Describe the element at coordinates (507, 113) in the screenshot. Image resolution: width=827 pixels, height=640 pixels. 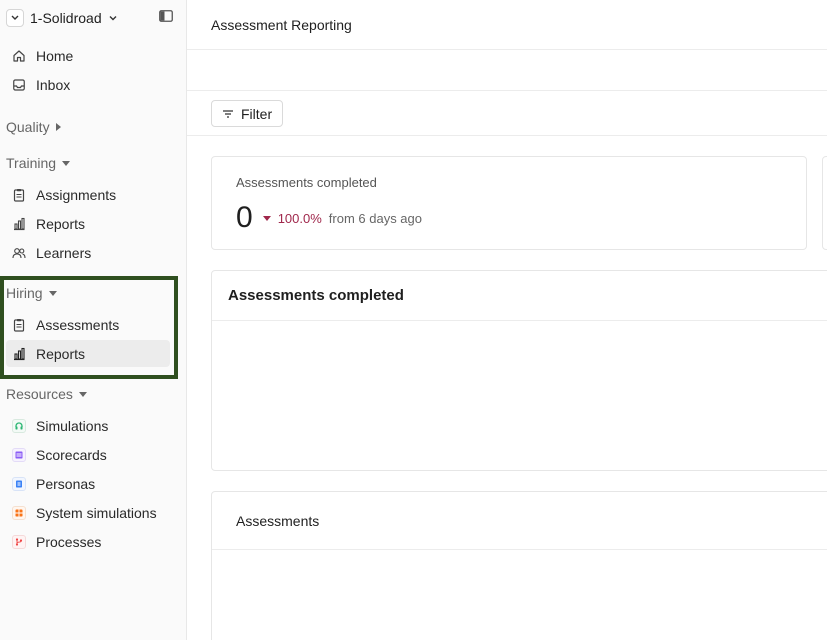
I see `filter-bar: Filter` at that location.